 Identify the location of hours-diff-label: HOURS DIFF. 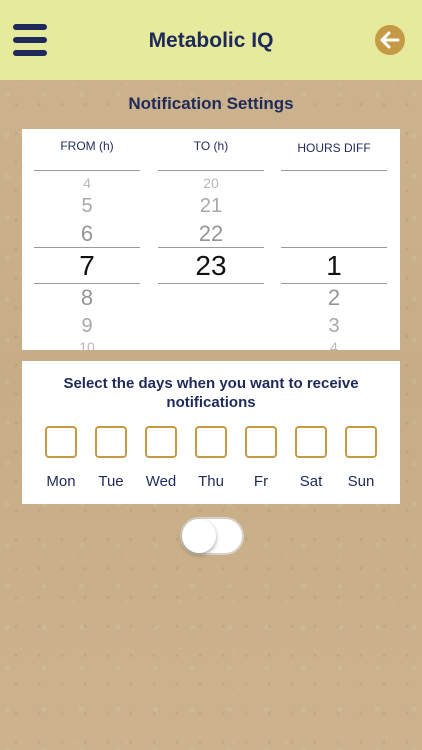
(334, 148).